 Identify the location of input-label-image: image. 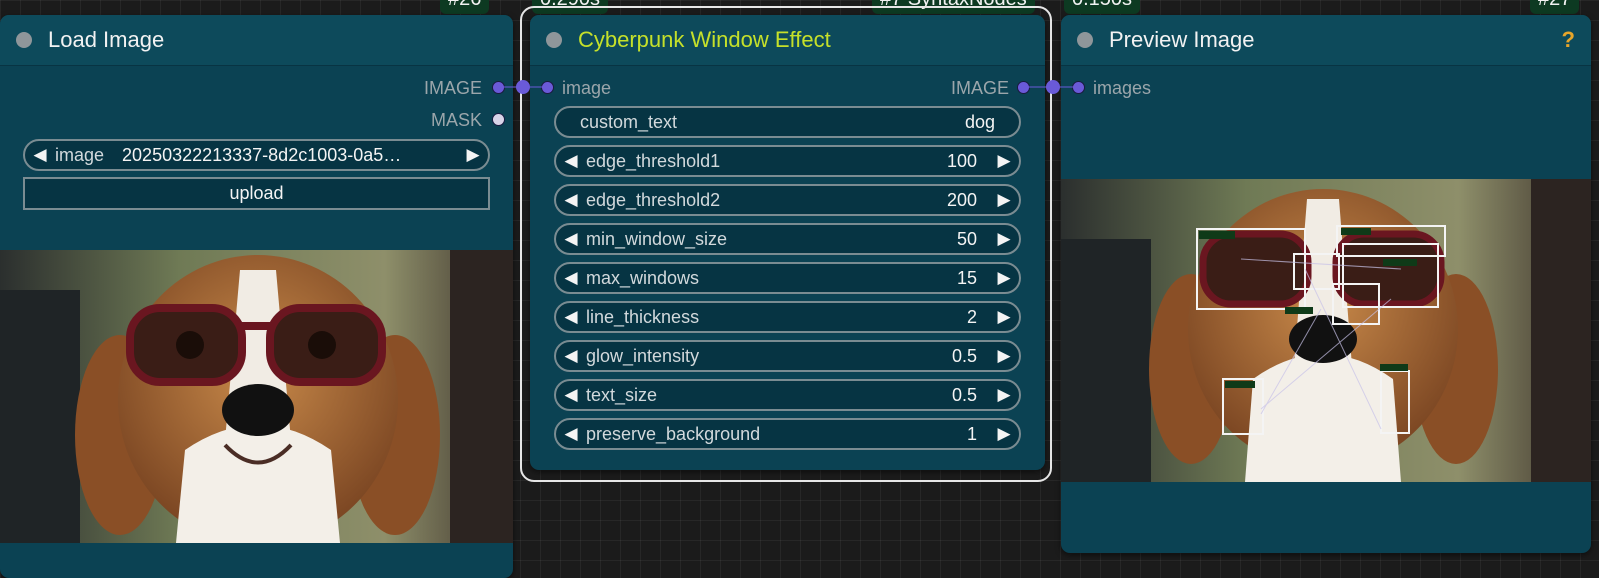
(587, 88).